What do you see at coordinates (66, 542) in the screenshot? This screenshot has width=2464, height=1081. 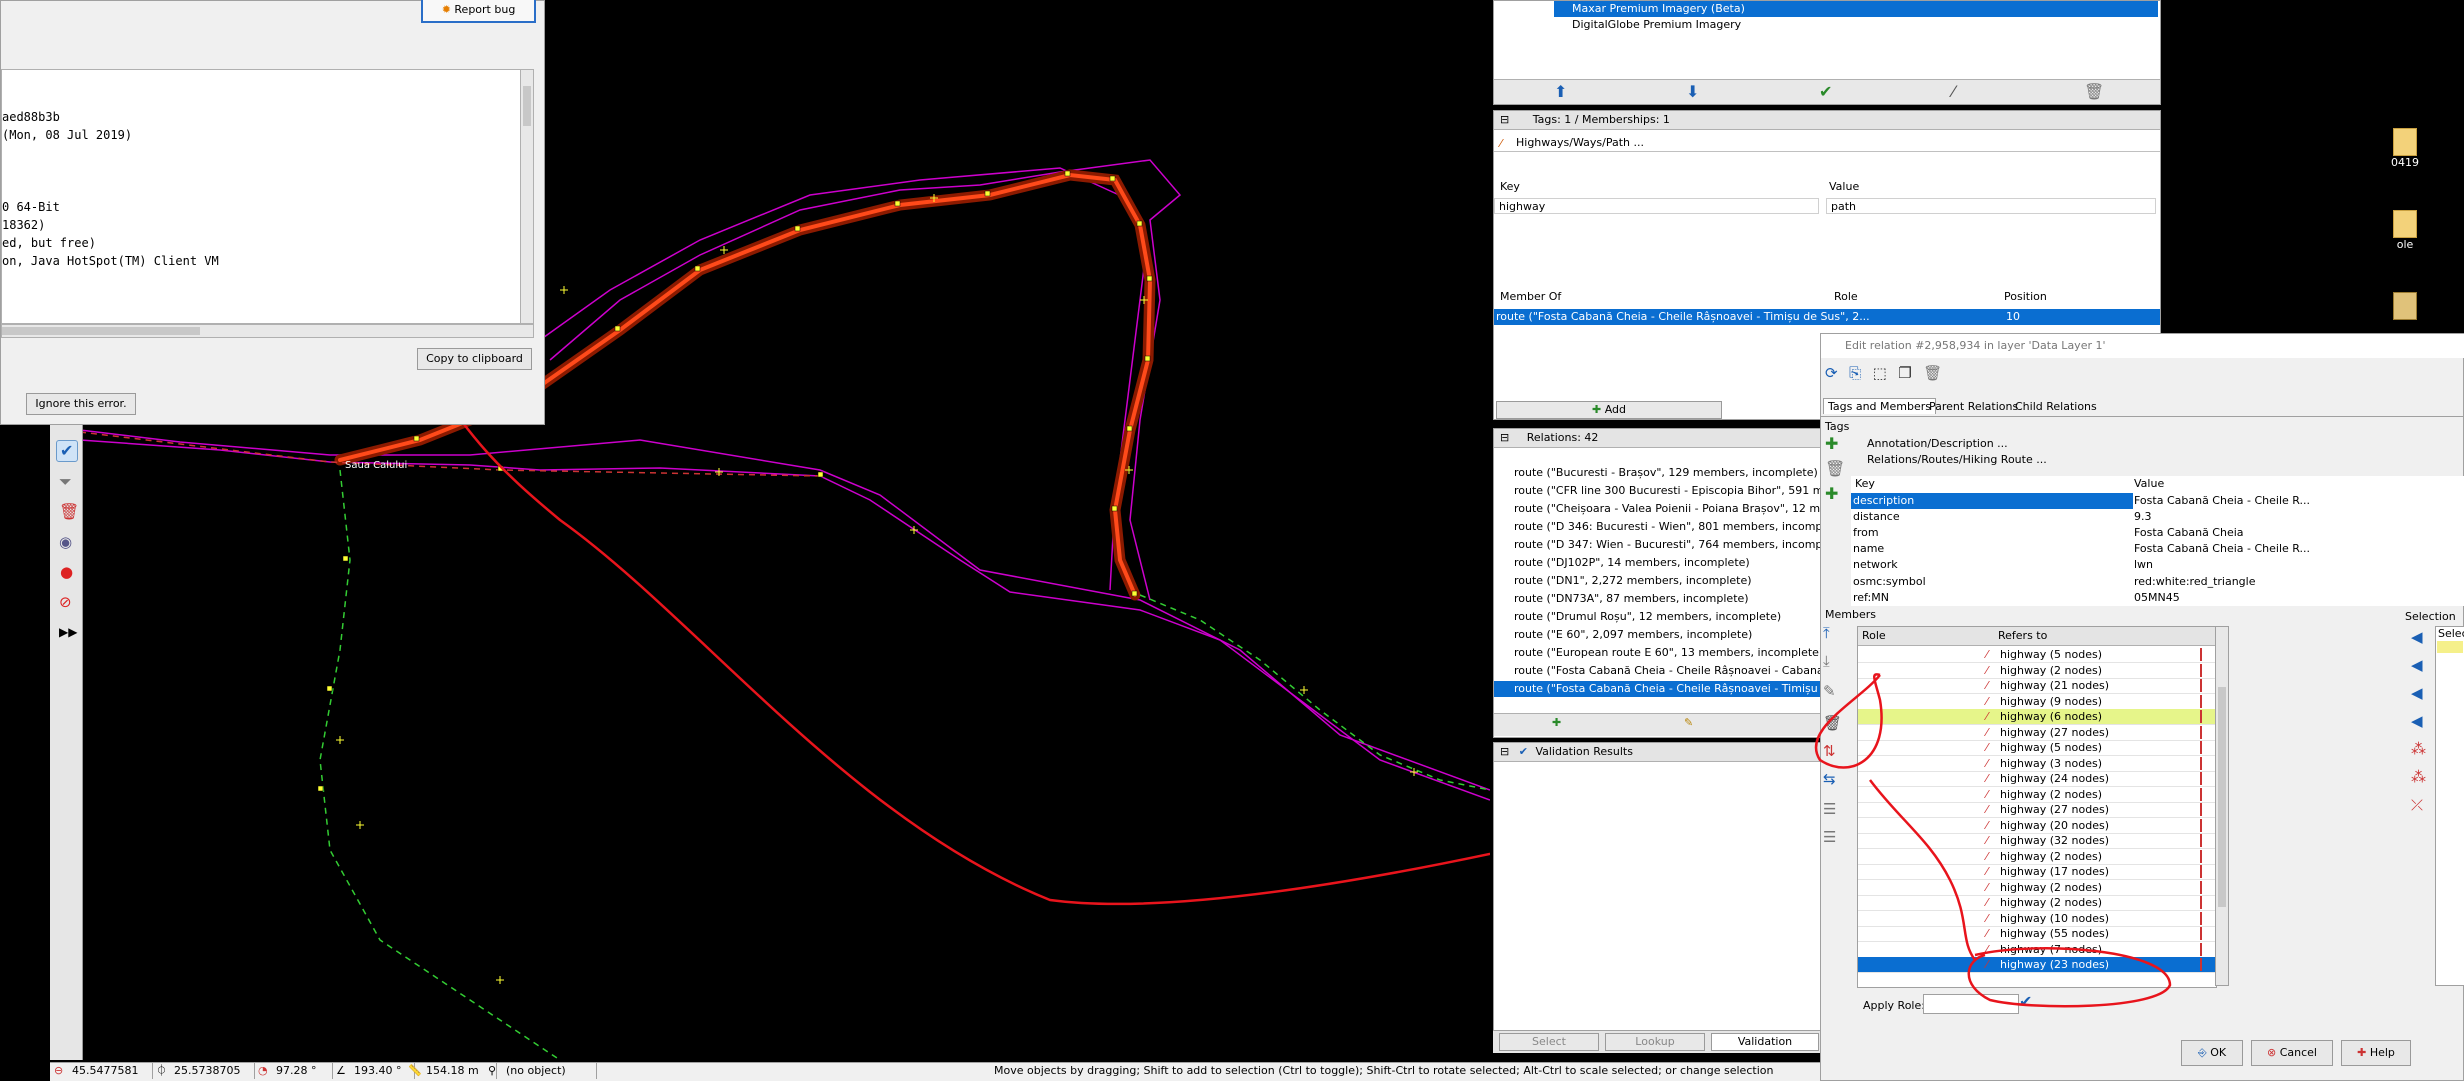 I see `palette-icon: ◉` at bounding box center [66, 542].